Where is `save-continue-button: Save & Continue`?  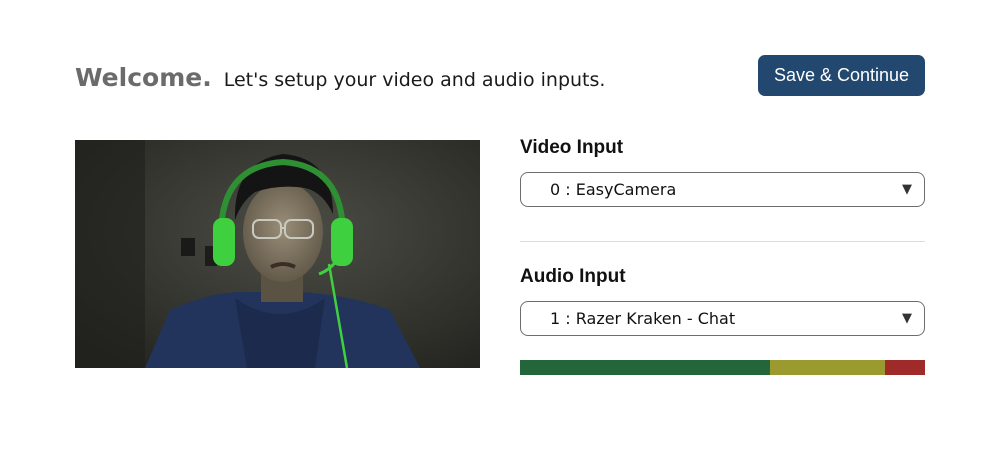
save-continue-button: Save & Continue is located at coordinates (841, 75).